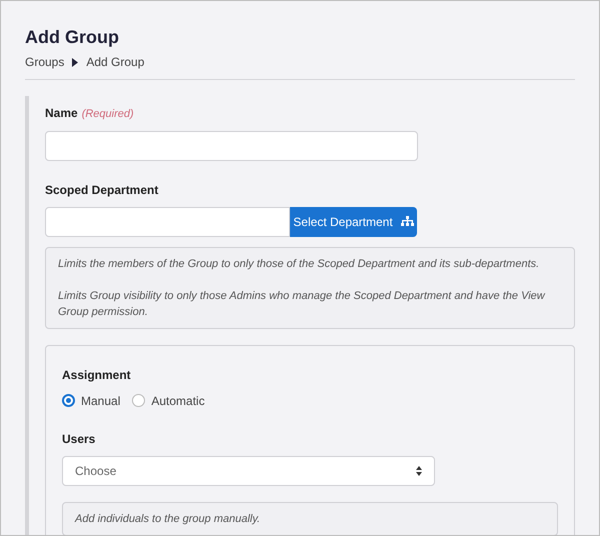  What do you see at coordinates (407, 221) in the screenshot?
I see `hierarchy-icon` at bounding box center [407, 221].